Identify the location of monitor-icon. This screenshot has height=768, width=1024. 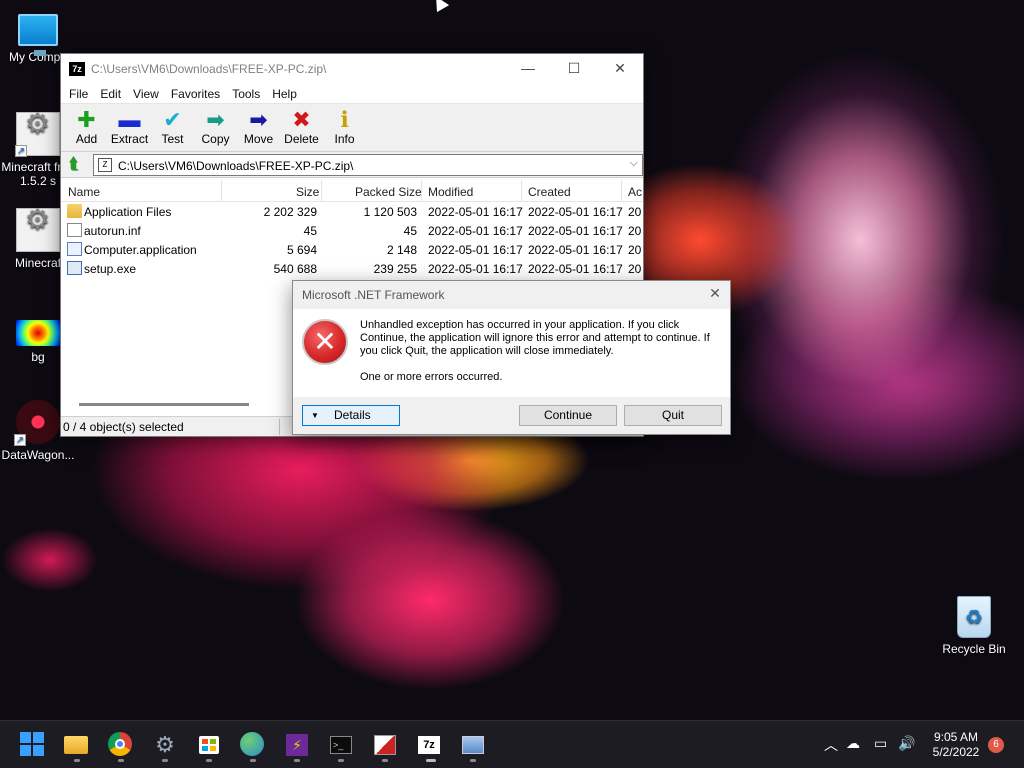
(38, 35).